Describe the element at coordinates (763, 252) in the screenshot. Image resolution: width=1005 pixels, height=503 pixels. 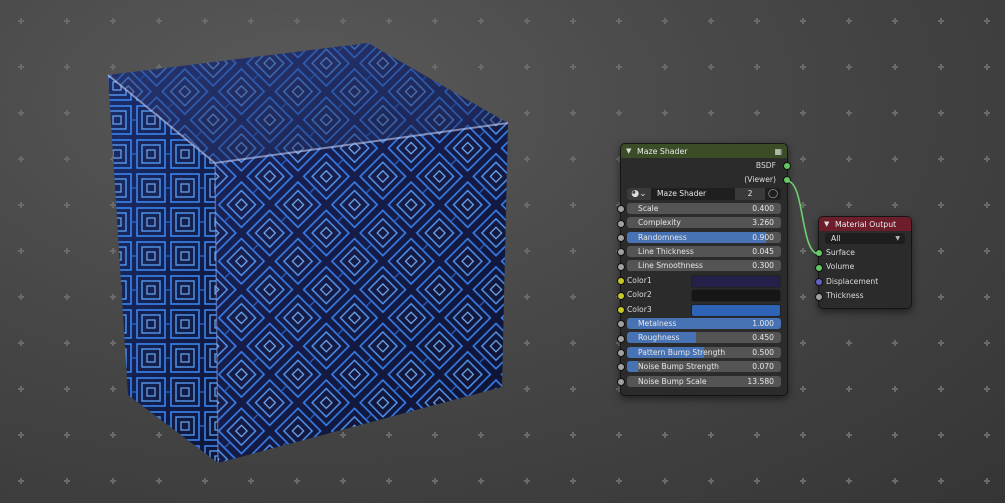
I see `param-value: 0.045` at that location.